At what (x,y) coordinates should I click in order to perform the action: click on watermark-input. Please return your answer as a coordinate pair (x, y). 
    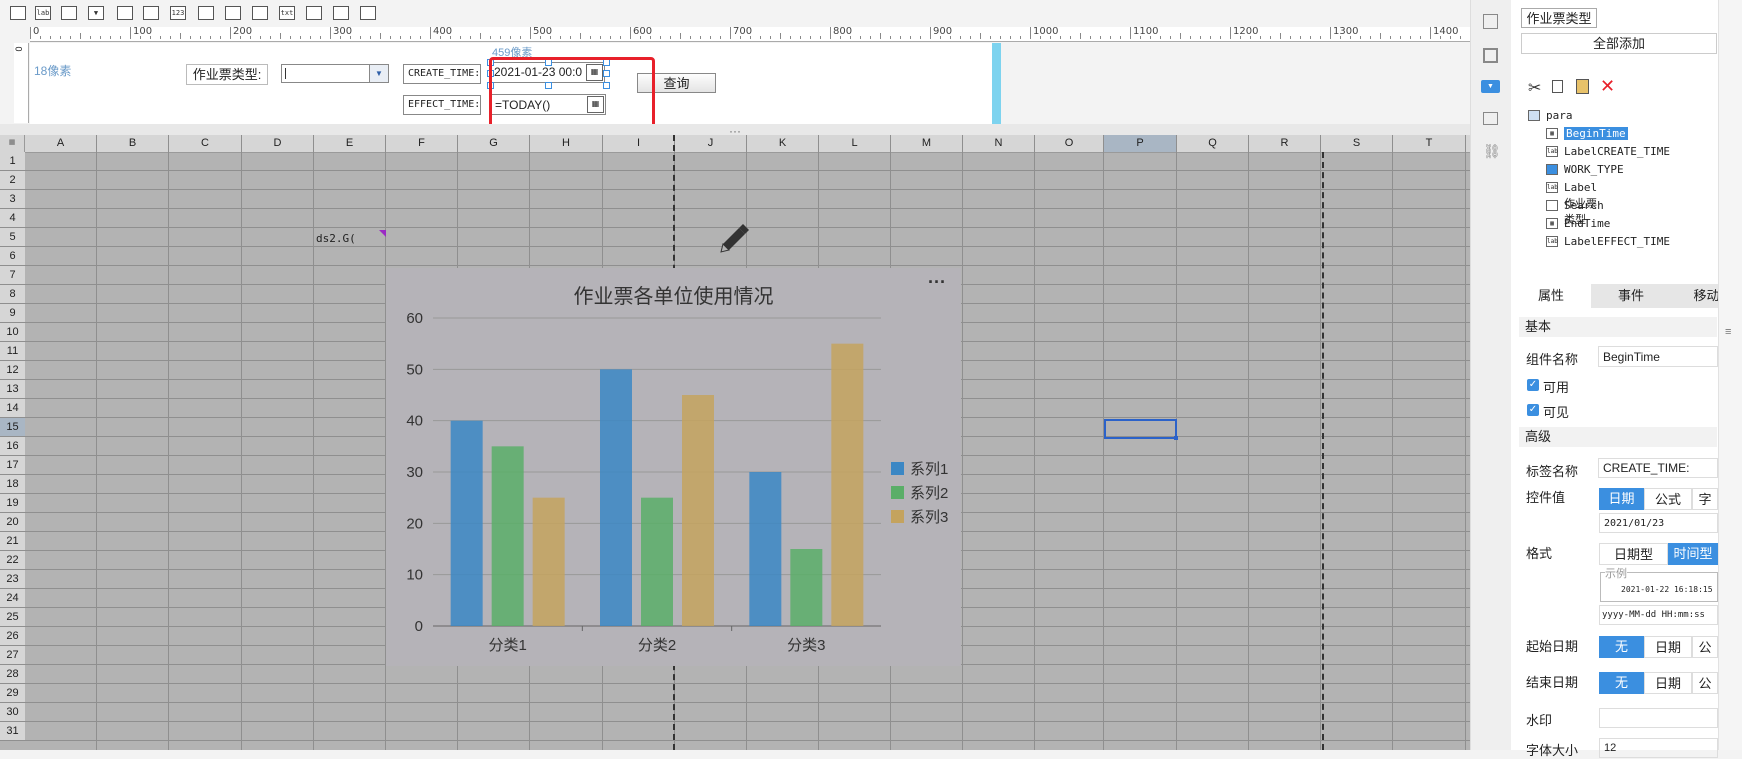
    Looking at the image, I should click on (1658, 718).